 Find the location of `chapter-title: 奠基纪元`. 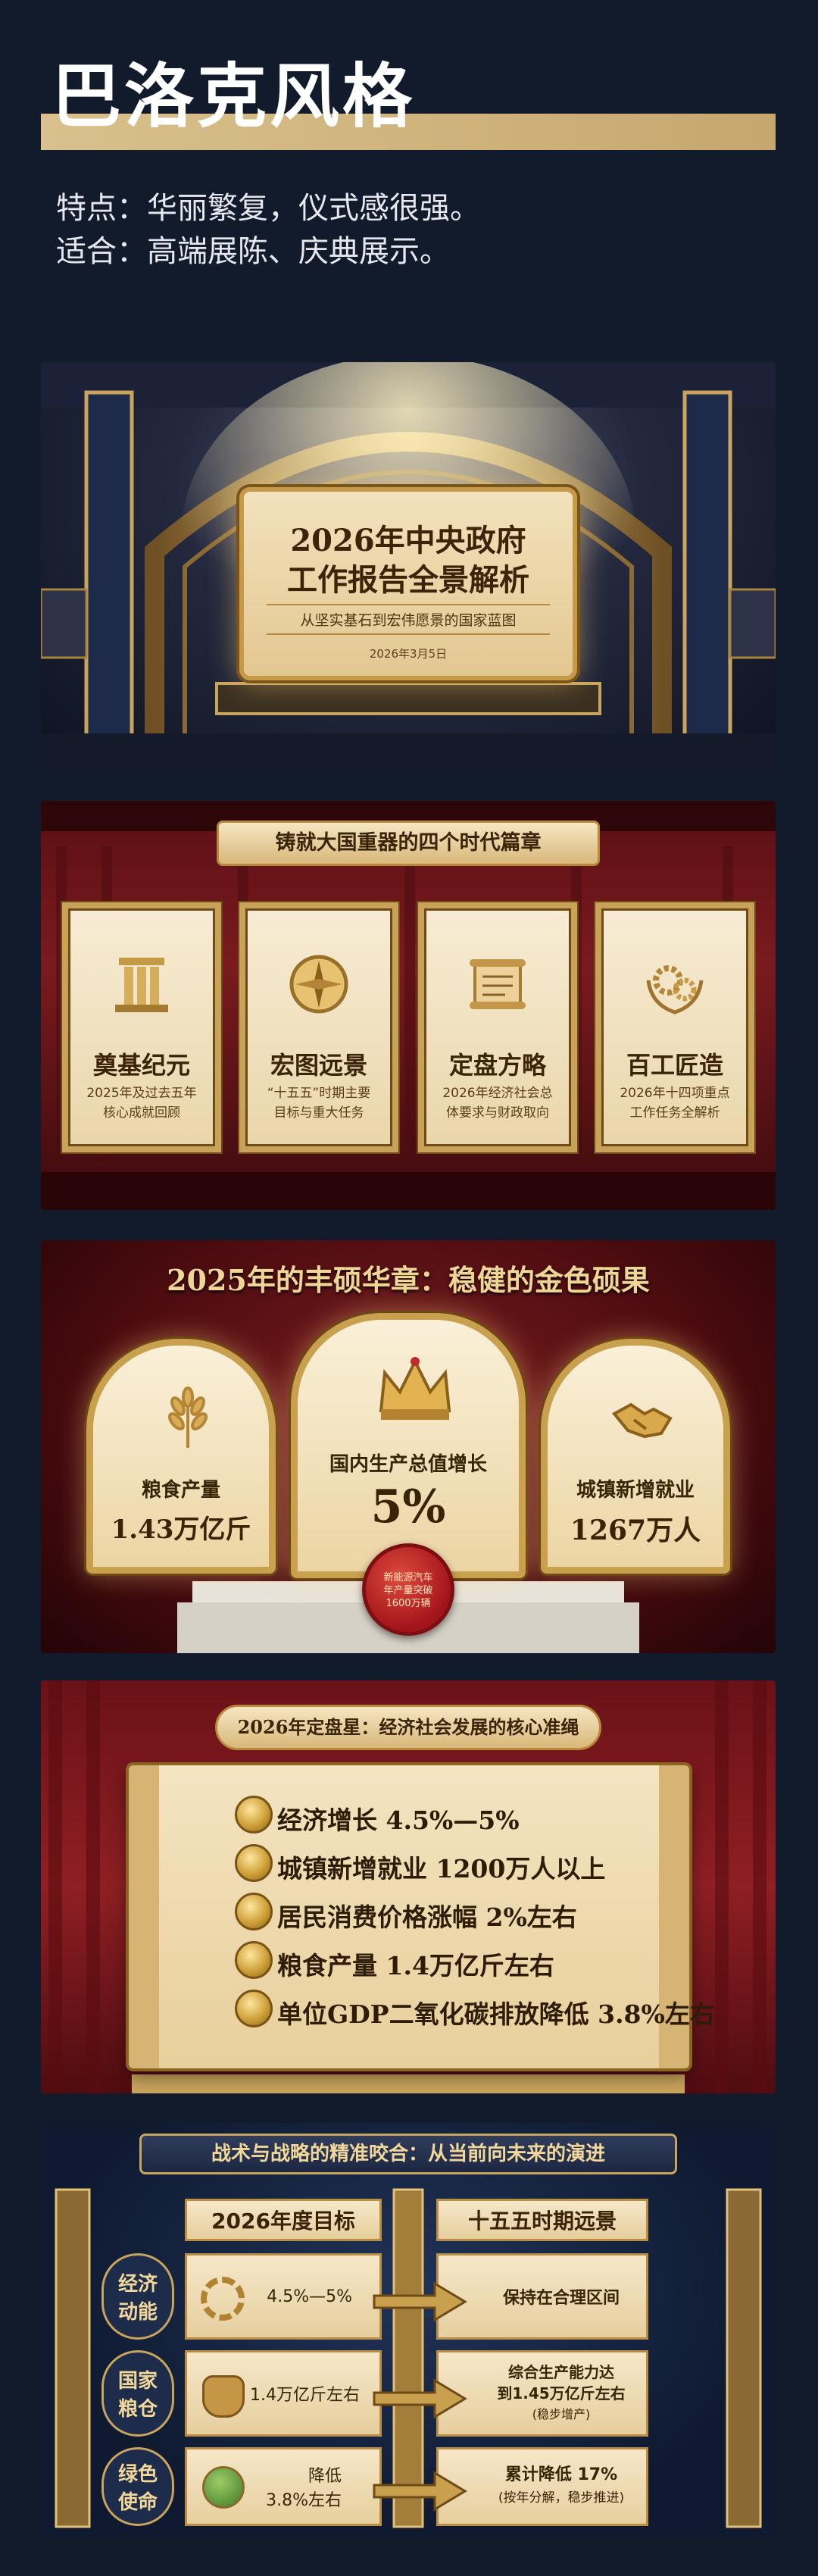

chapter-title: 奠基纪元 is located at coordinates (141, 1065).